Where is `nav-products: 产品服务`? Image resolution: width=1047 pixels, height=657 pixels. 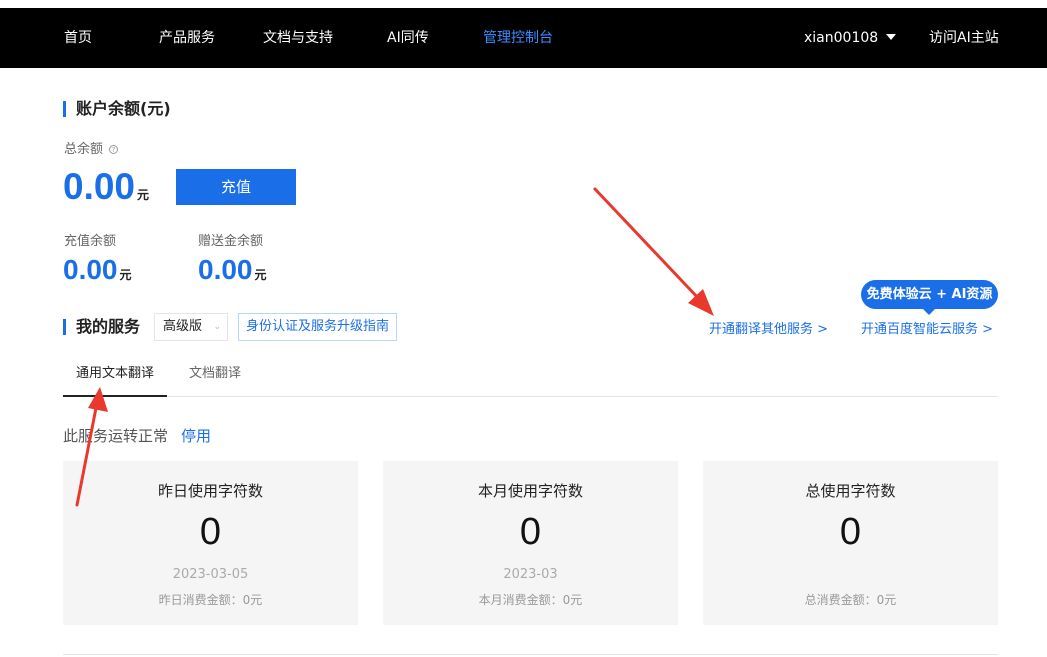 nav-products: 产品服务 is located at coordinates (187, 38).